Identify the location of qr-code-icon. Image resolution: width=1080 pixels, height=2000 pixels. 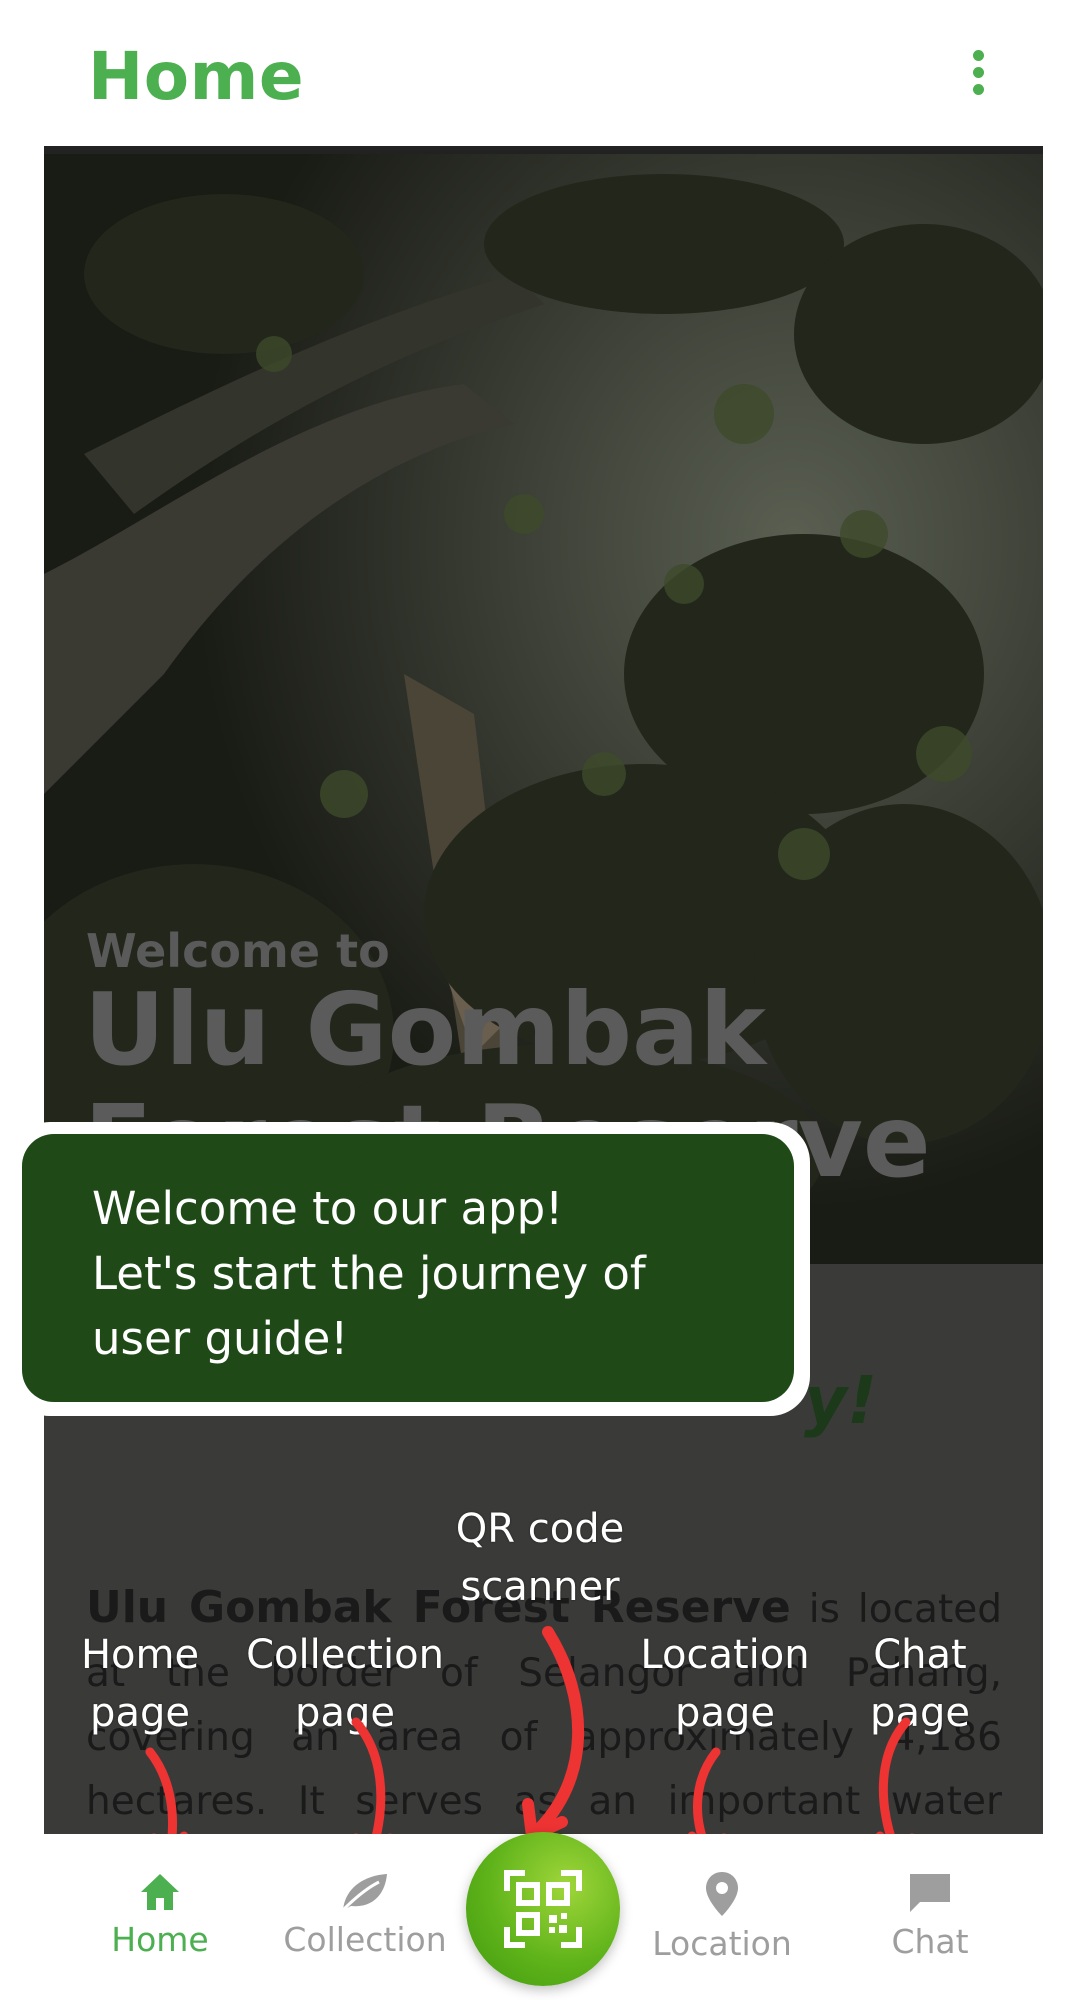
(543, 1909).